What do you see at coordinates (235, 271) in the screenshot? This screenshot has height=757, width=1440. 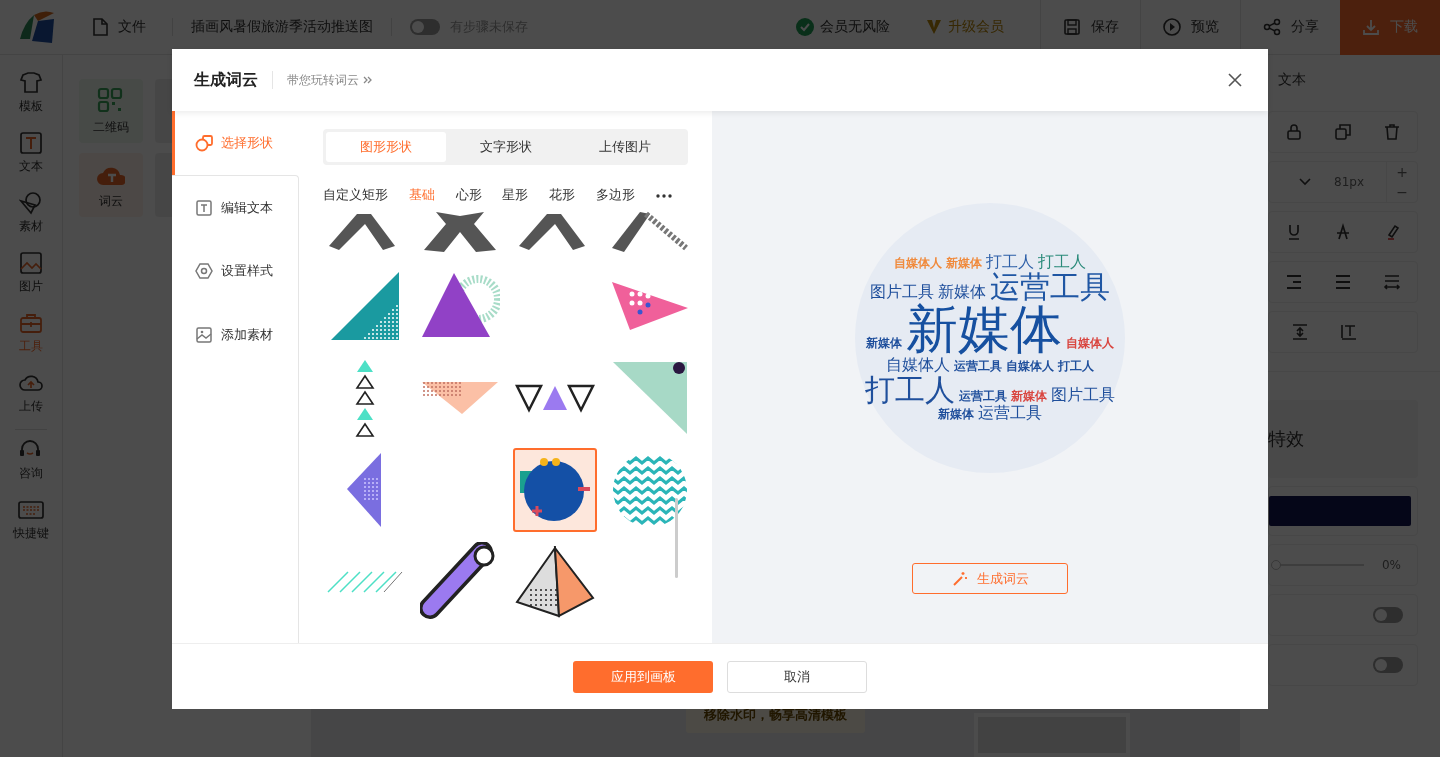 I see `nav-item: 设置样式` at bounding box center [235, 271].